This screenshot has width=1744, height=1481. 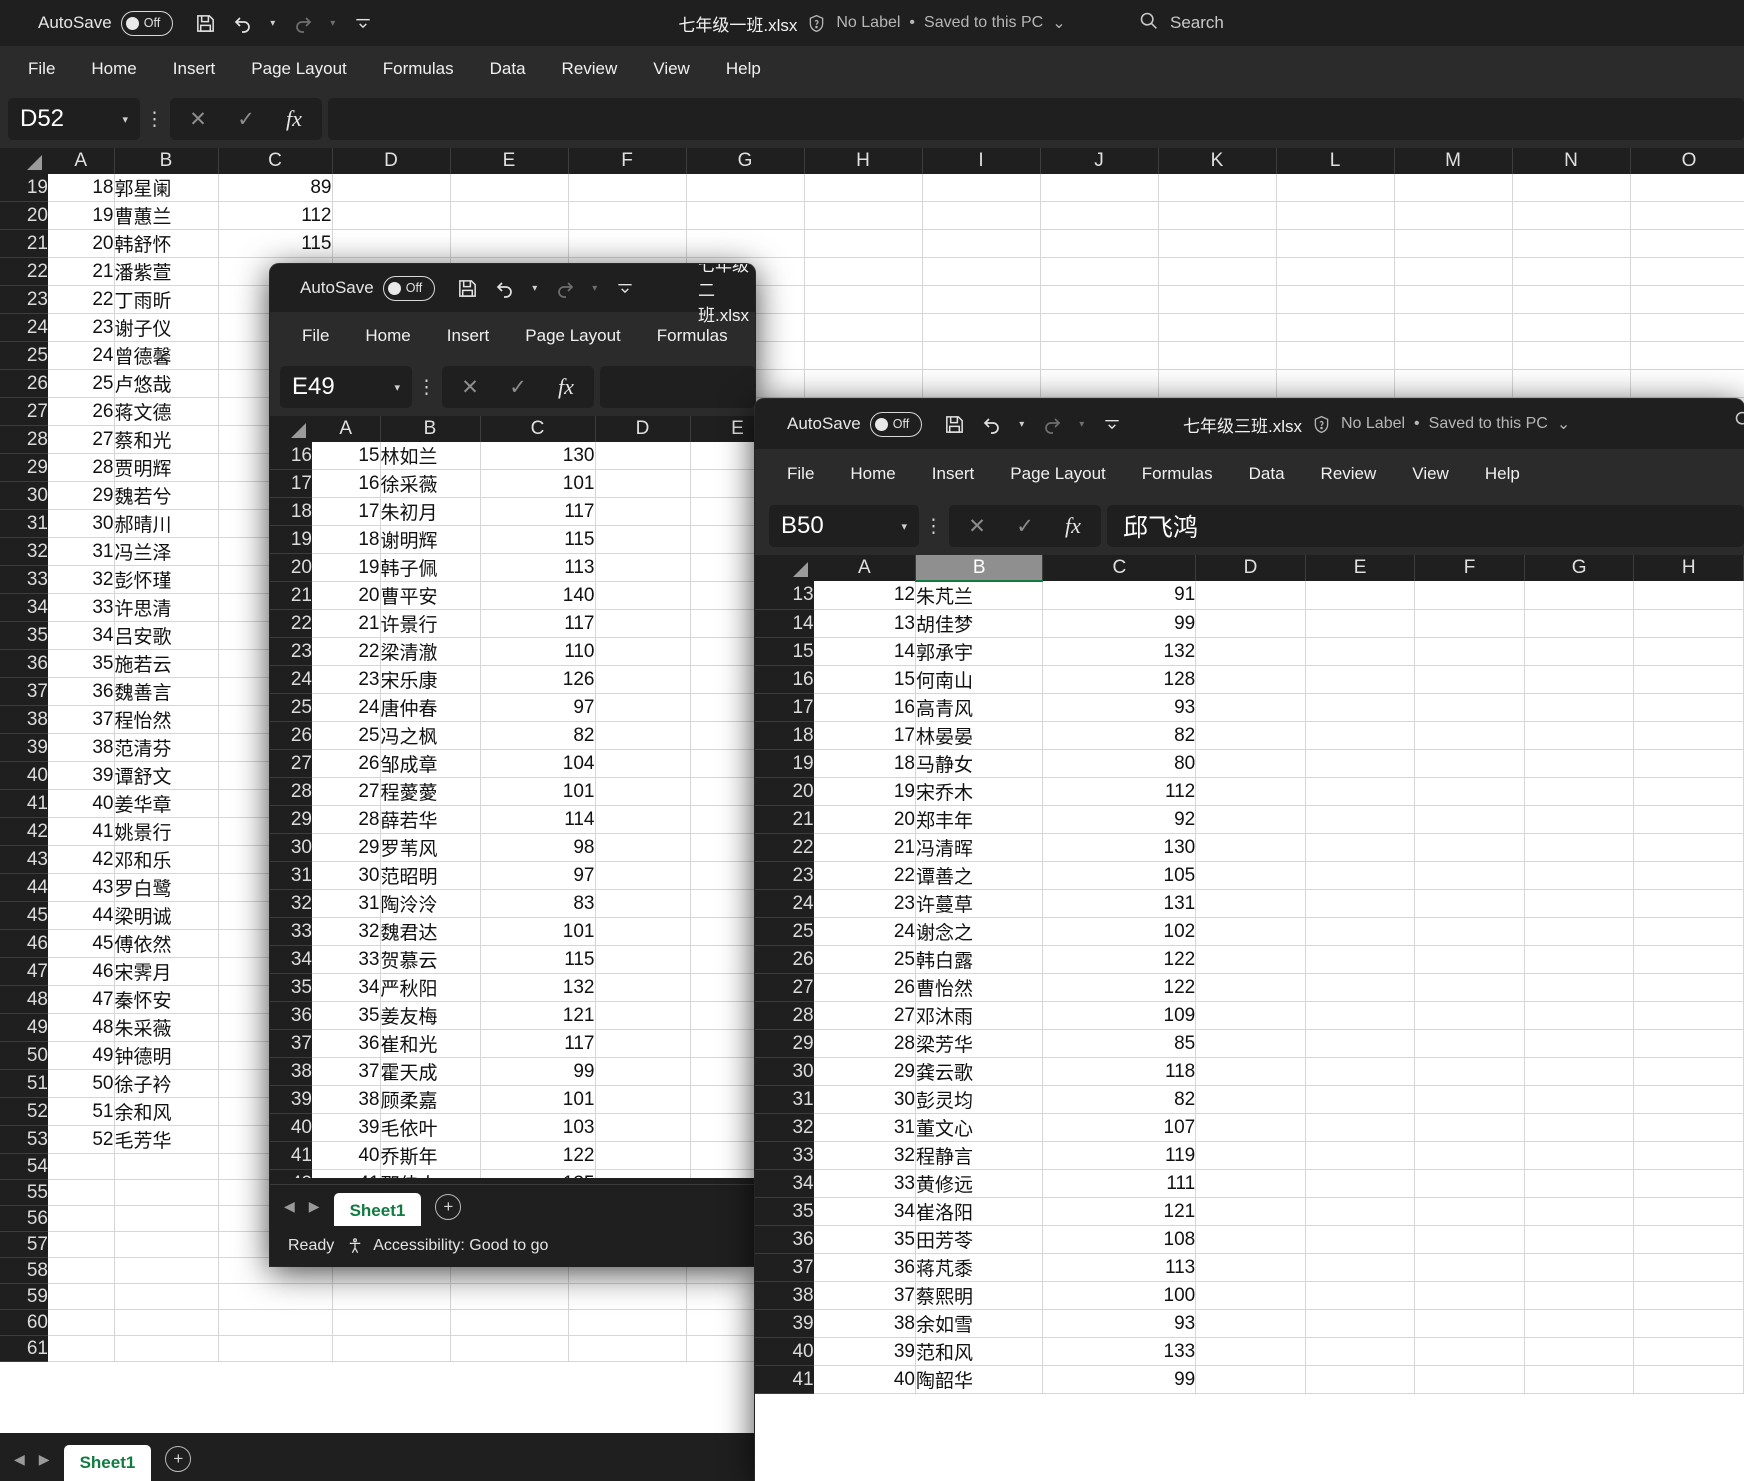 I want to click on cell-K24, so click(x=1217, y=327).